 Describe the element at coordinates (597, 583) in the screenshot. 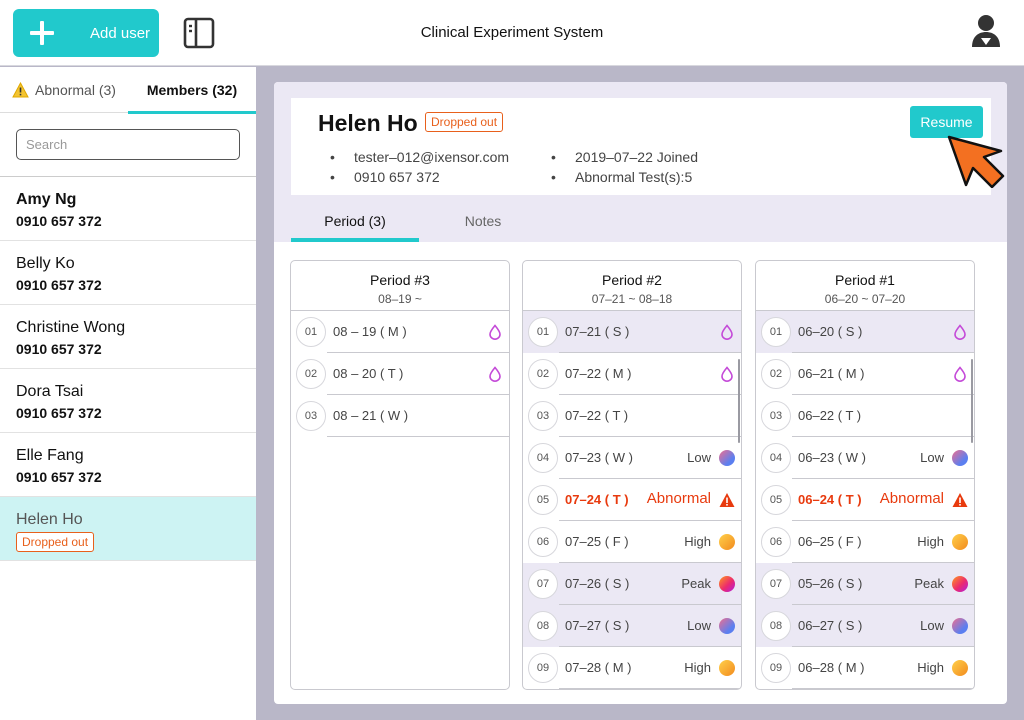

I see `day-date: 07–26 ( S )` at that location.